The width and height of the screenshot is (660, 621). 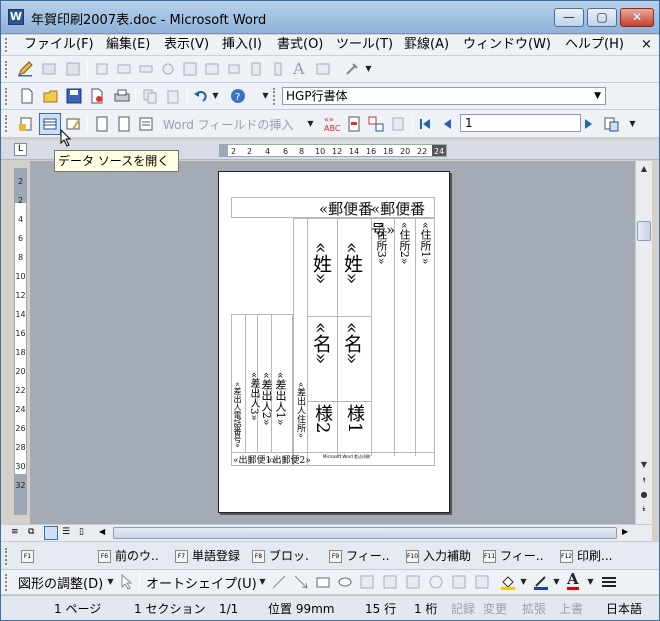 What do you see at coordinates (279, 582) in the screenshot?
I see `line-icon` at bounding box center [279, 582].